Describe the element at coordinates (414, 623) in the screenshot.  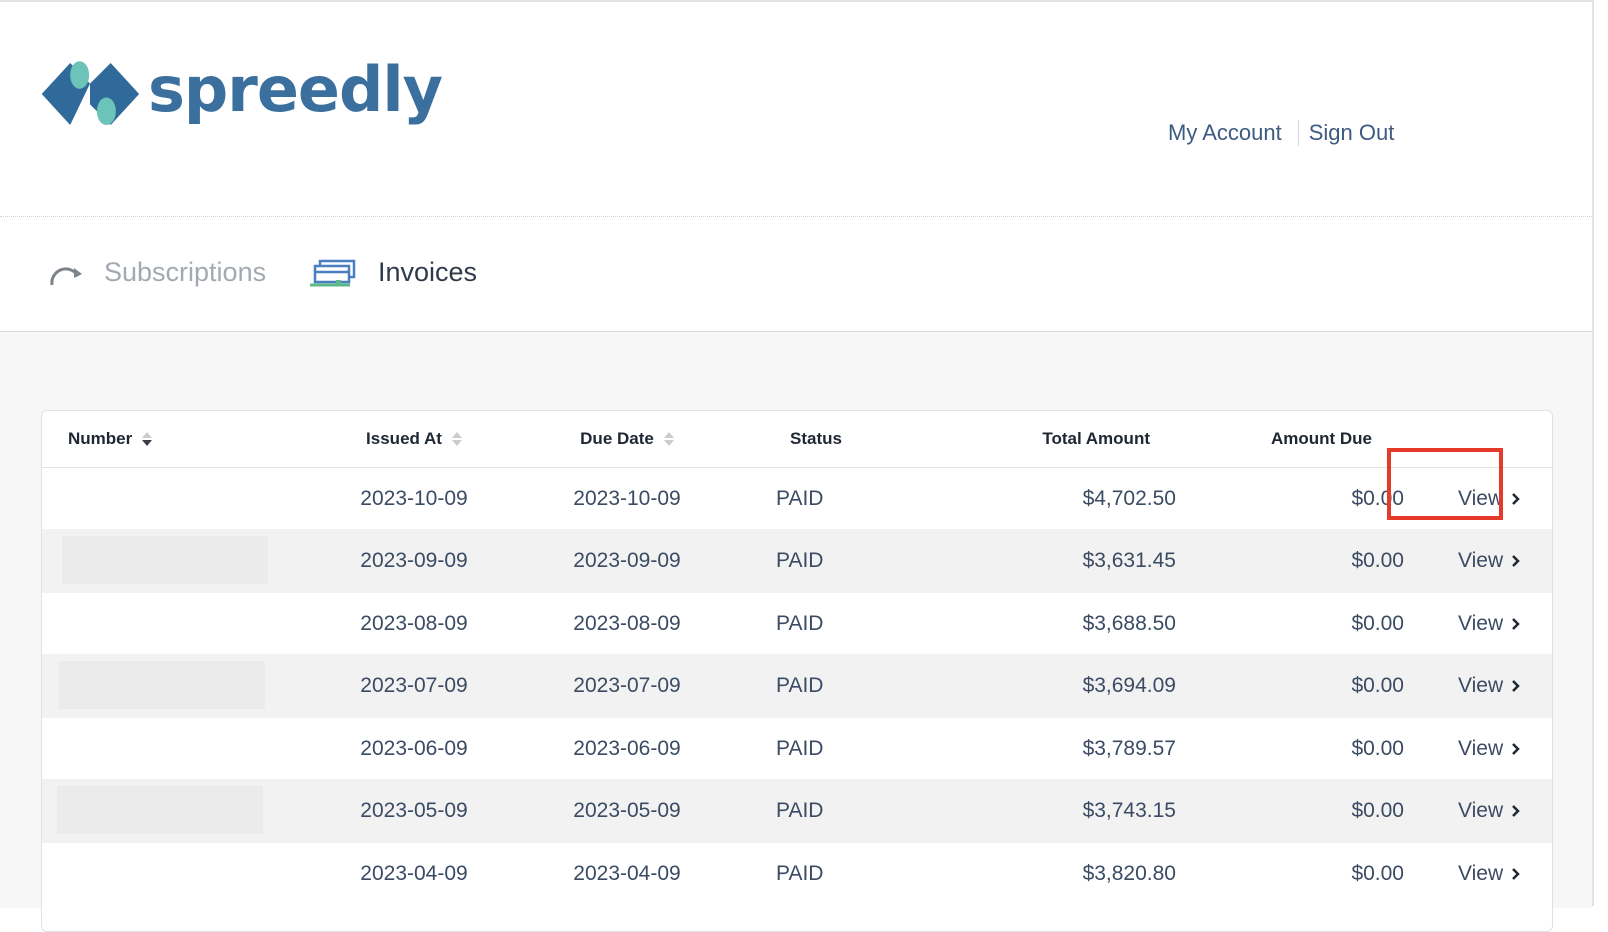
I see `issued-at-cell: 2023-08-09` at that location.